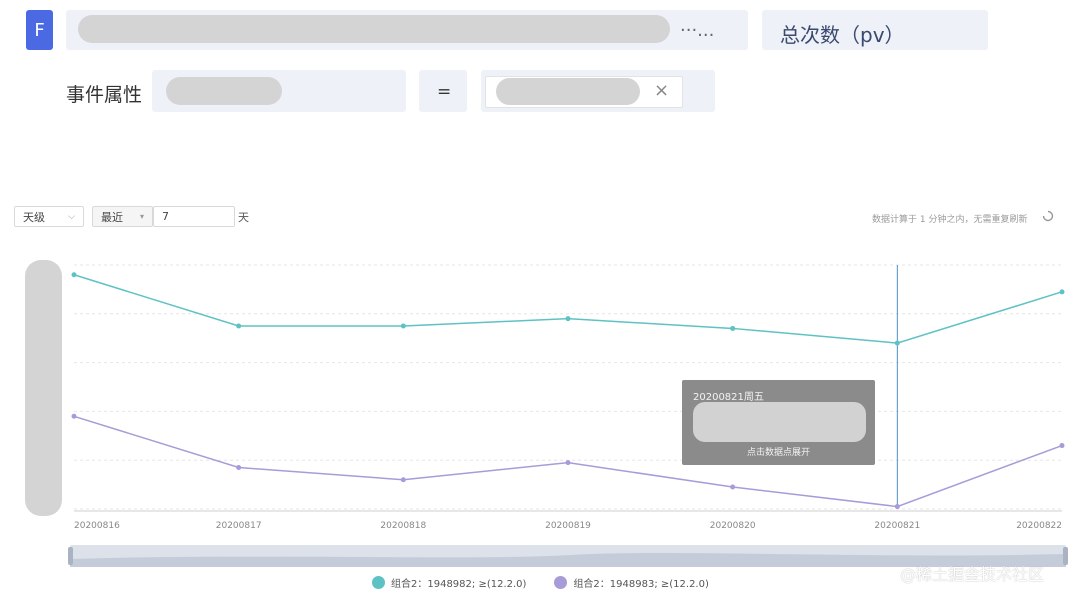 The image size is (1080, 600). What do you see at coordinates (733, 526) in the screenshot?
I see `x-tick-label: 20200820` at bounding box center [733, 526].